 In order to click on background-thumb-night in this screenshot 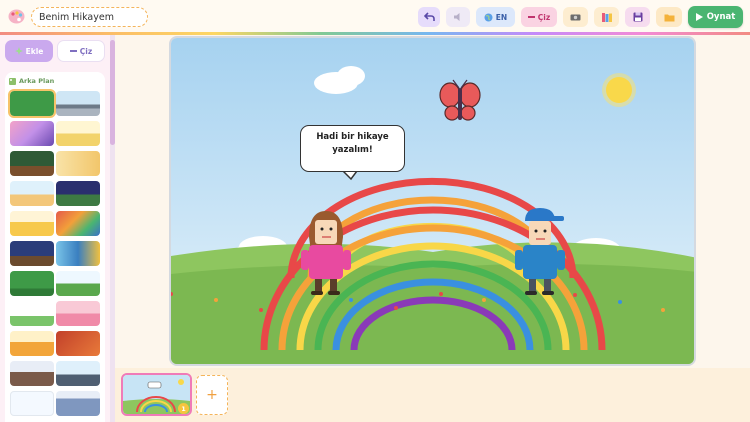, I will do `click(78, 193)`.